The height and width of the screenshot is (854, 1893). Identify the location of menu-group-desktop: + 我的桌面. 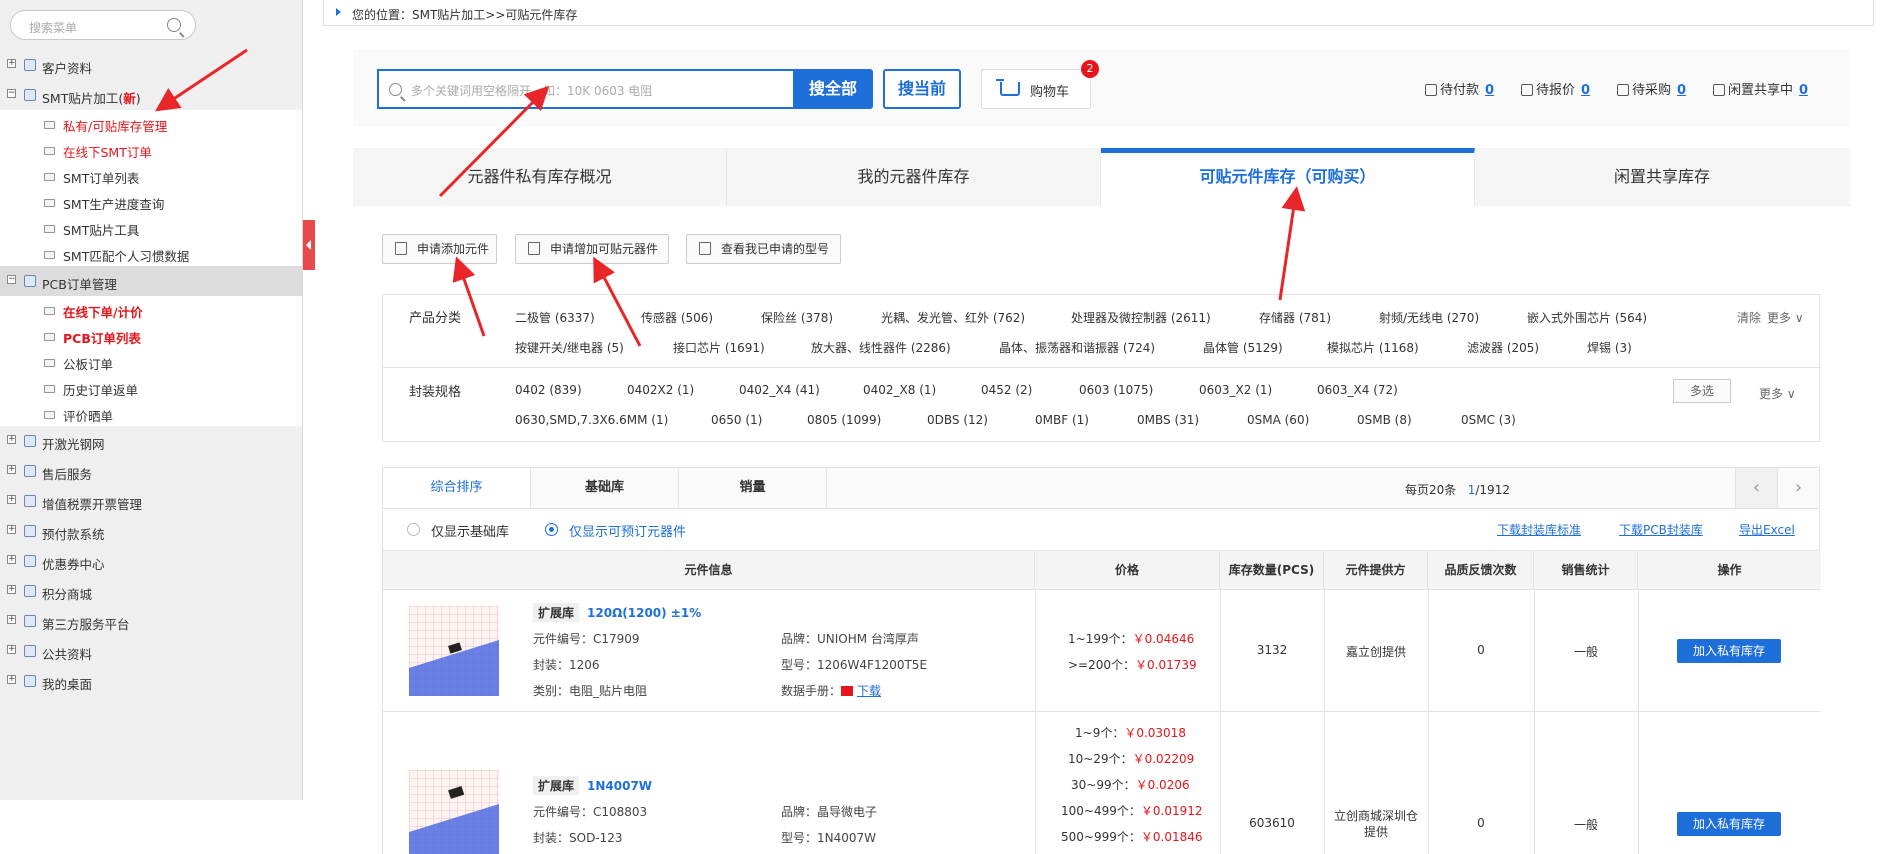
(151, 681).